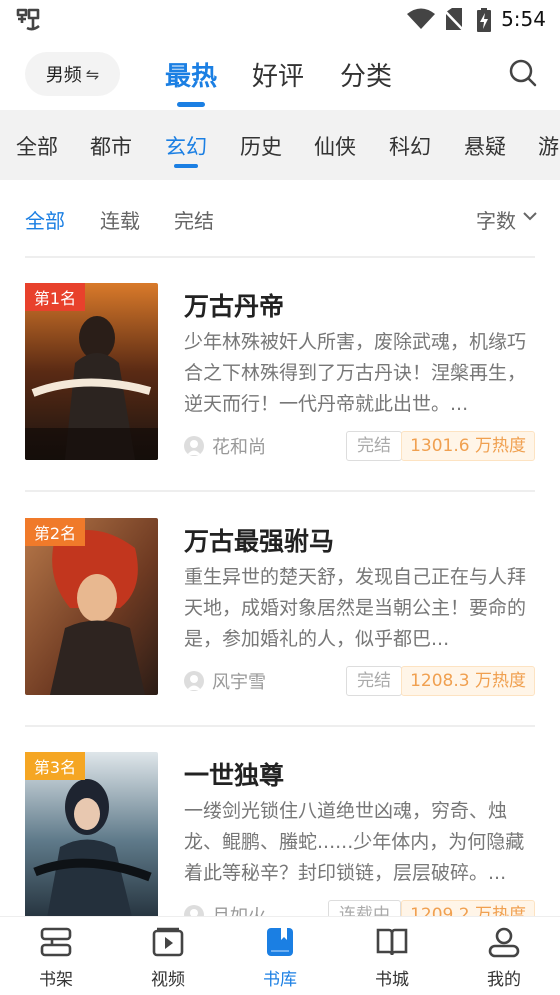 The height and width of the screenshot is (995, 560). I want to click on library-icon, so click(280, 942).